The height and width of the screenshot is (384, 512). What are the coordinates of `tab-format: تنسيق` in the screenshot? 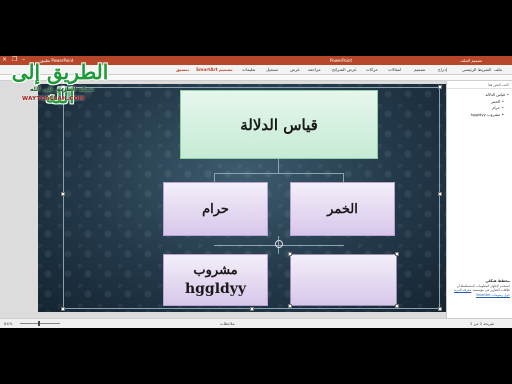 It's located at (182, 70).